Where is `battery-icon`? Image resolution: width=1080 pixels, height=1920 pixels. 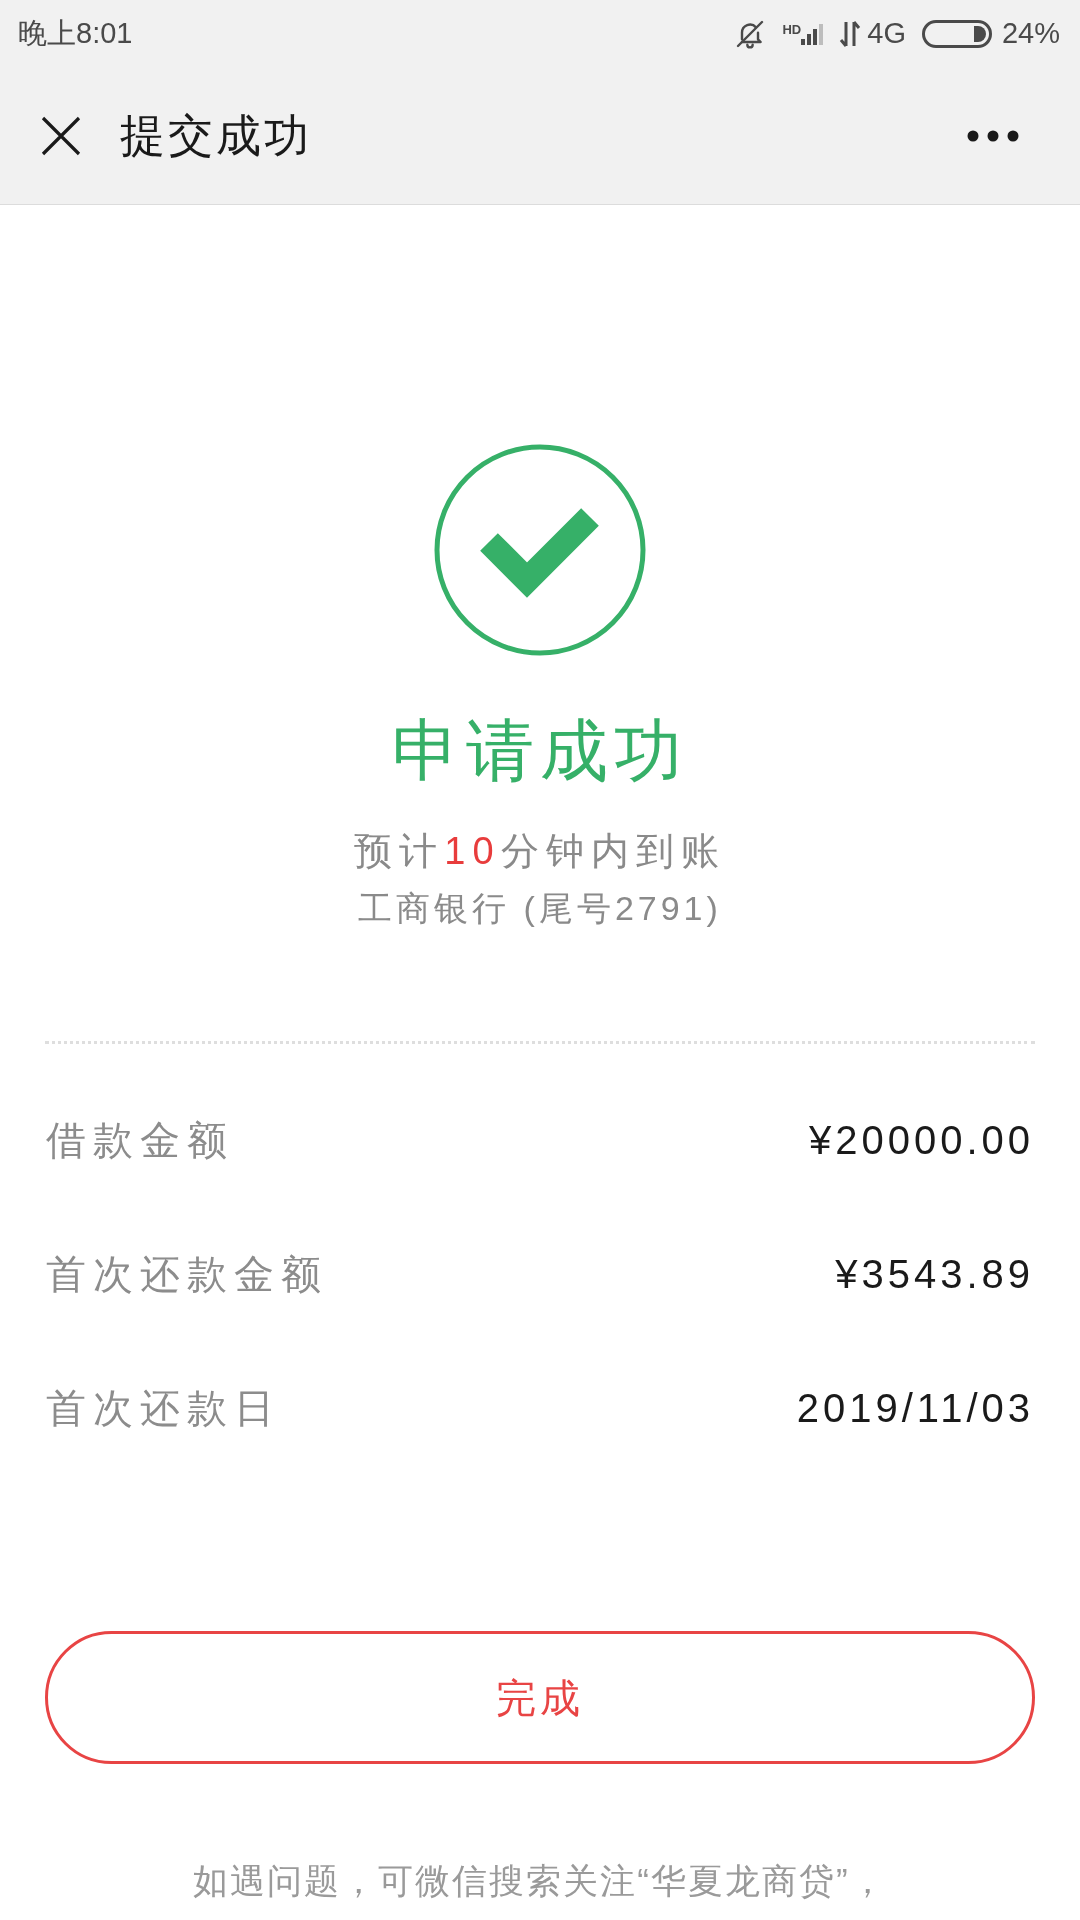 battery-icon is located at coordinates (956, 34).